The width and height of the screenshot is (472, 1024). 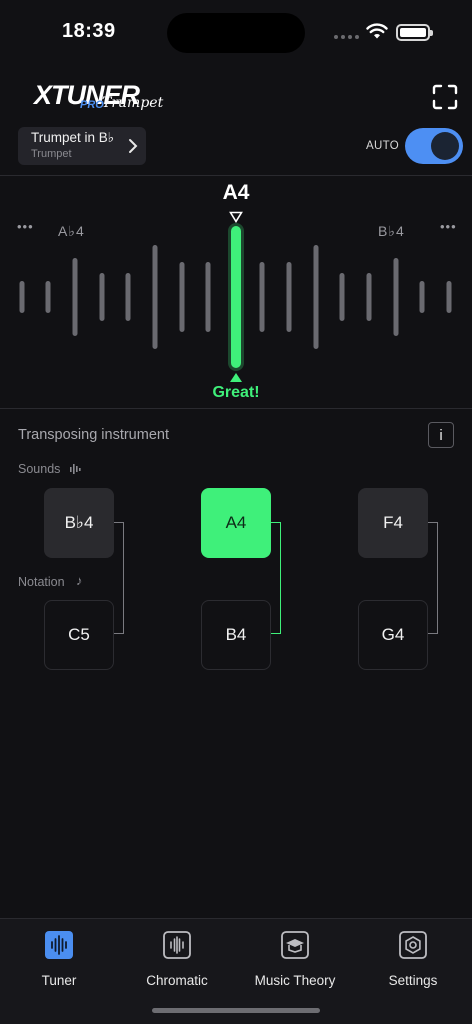 What do you see at coordinates (79, 523) in the screenshot?
I see `sound-key-bflat4: B♭4` at bounding box center [79, 523].